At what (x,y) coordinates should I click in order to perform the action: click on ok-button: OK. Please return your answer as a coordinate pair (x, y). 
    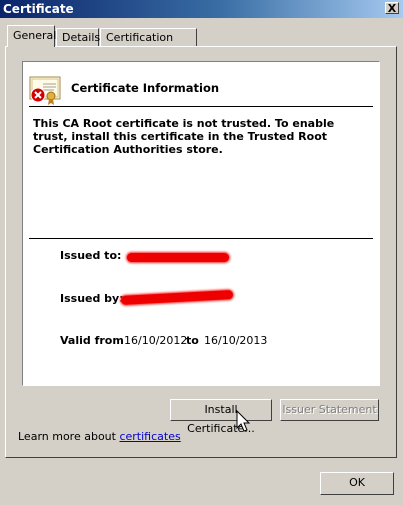
    Looking at the image, I should click on (357, 483).